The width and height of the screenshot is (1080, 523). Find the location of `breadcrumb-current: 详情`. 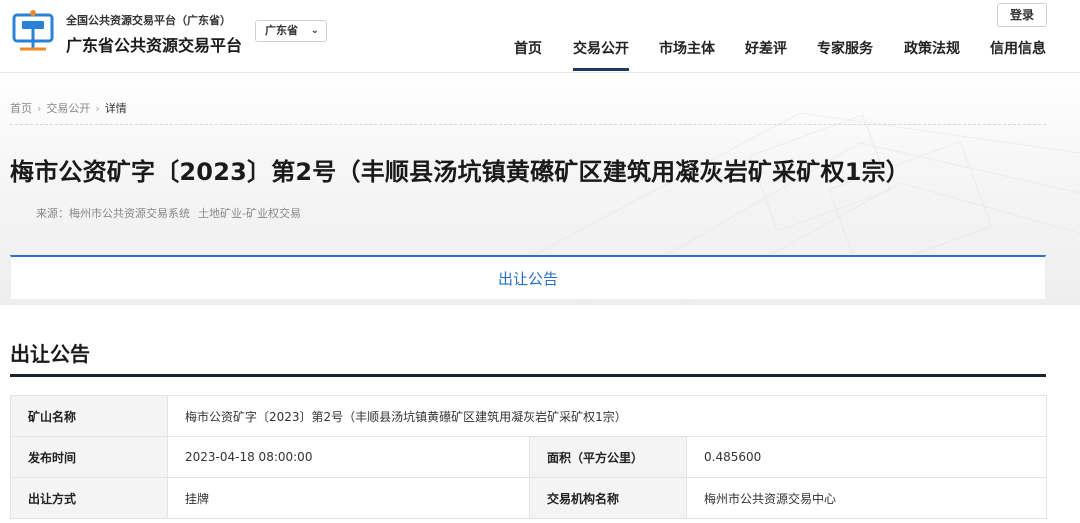

breadcrumb-current: 详情 is located at coordinates (115, 108).